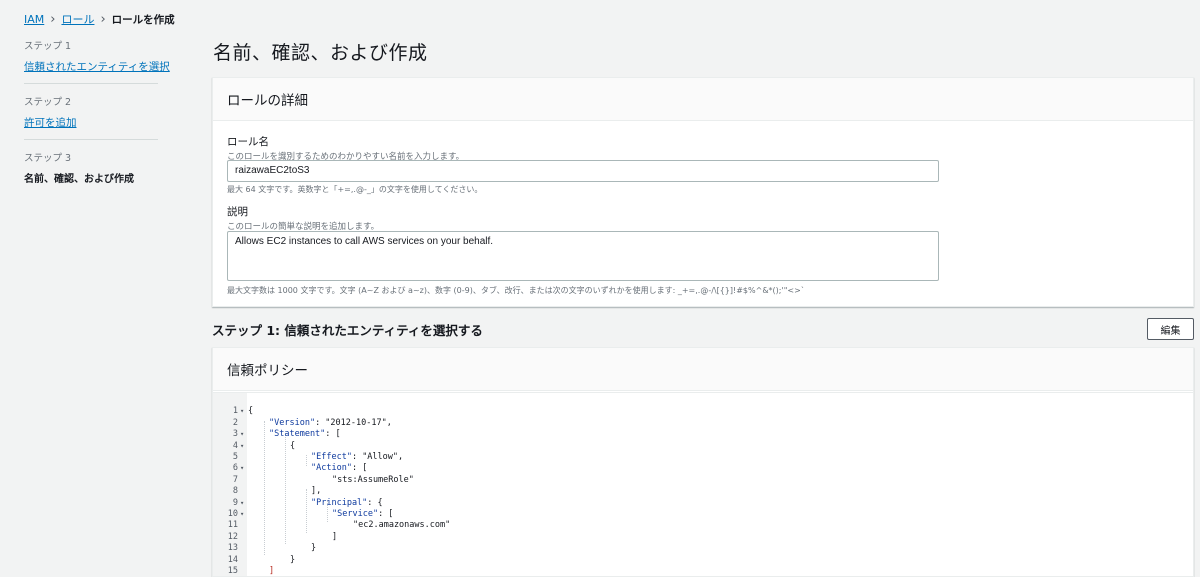 The width and height of the screenshot is (1200, 577). Describe the element at coordinates (703, 99) in the screenshot. I see `panel-header: ロールの詳細` at that location.